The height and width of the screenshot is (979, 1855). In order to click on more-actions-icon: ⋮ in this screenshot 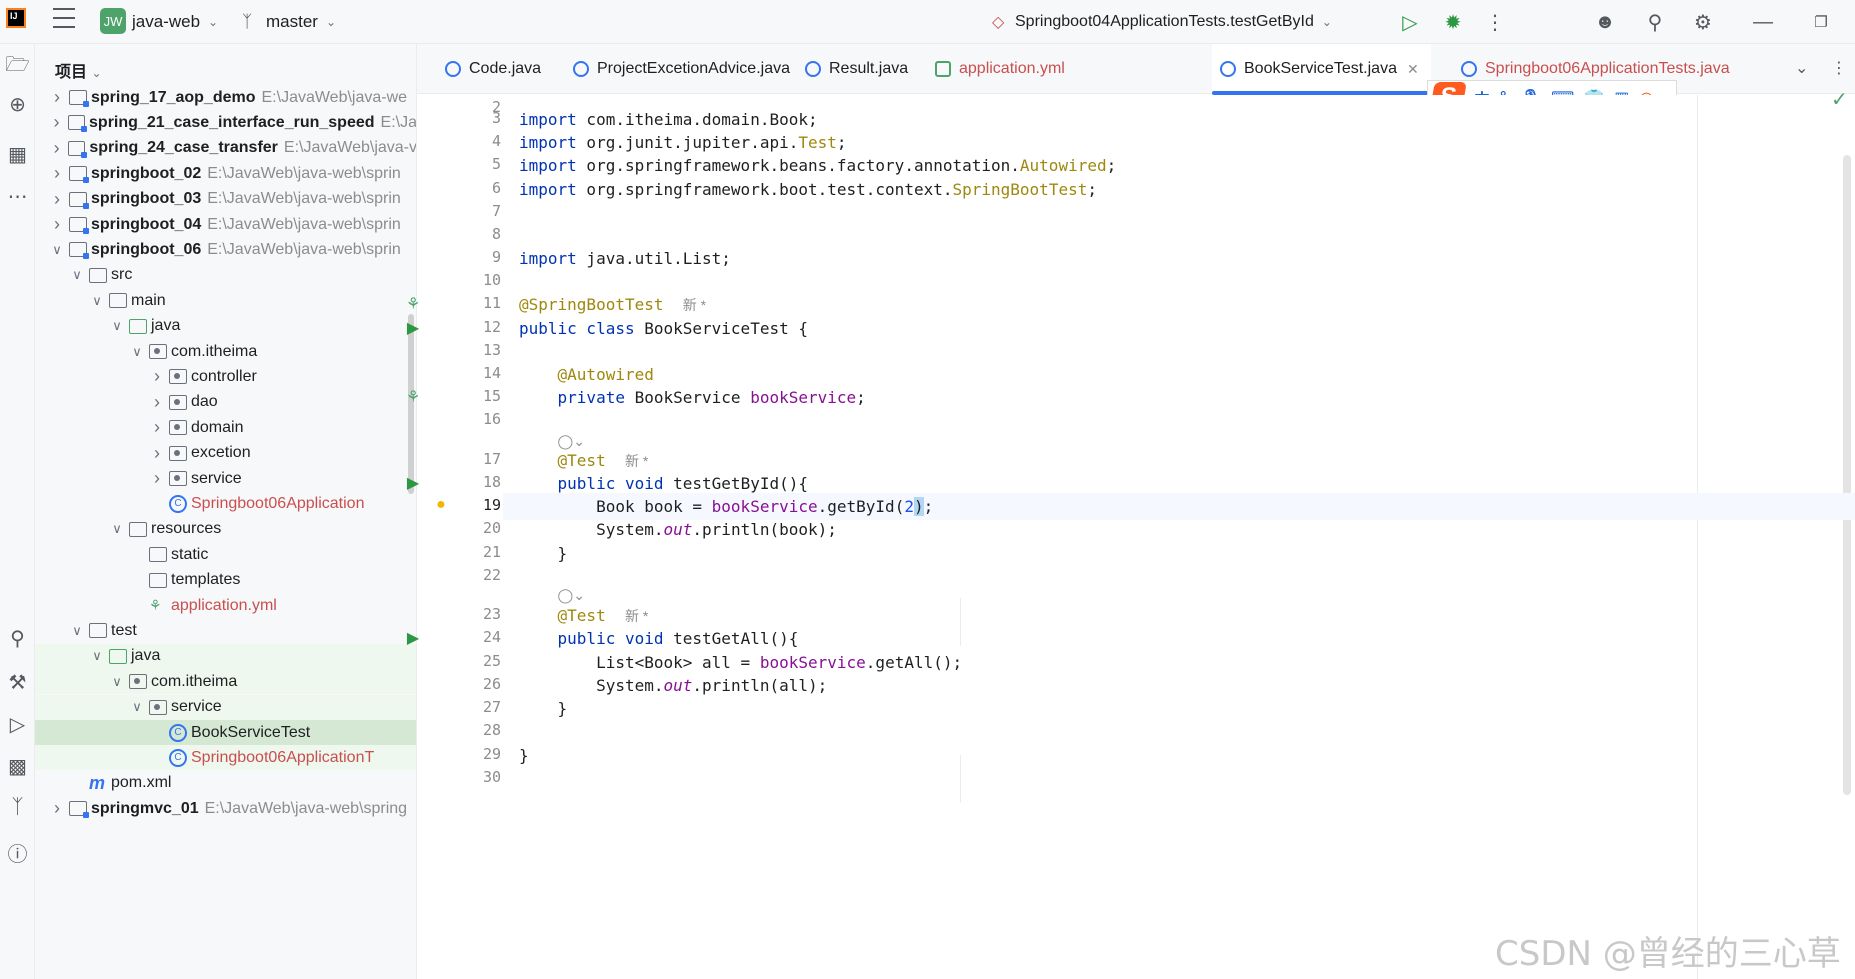, I will do `click(1495, 22)`.